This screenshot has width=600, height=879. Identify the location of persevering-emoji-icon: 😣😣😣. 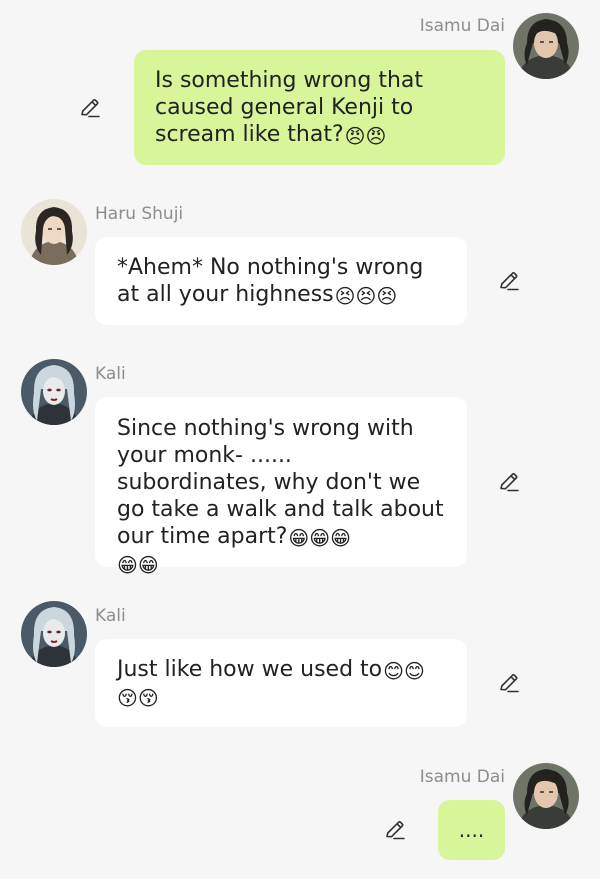
(366, 296).